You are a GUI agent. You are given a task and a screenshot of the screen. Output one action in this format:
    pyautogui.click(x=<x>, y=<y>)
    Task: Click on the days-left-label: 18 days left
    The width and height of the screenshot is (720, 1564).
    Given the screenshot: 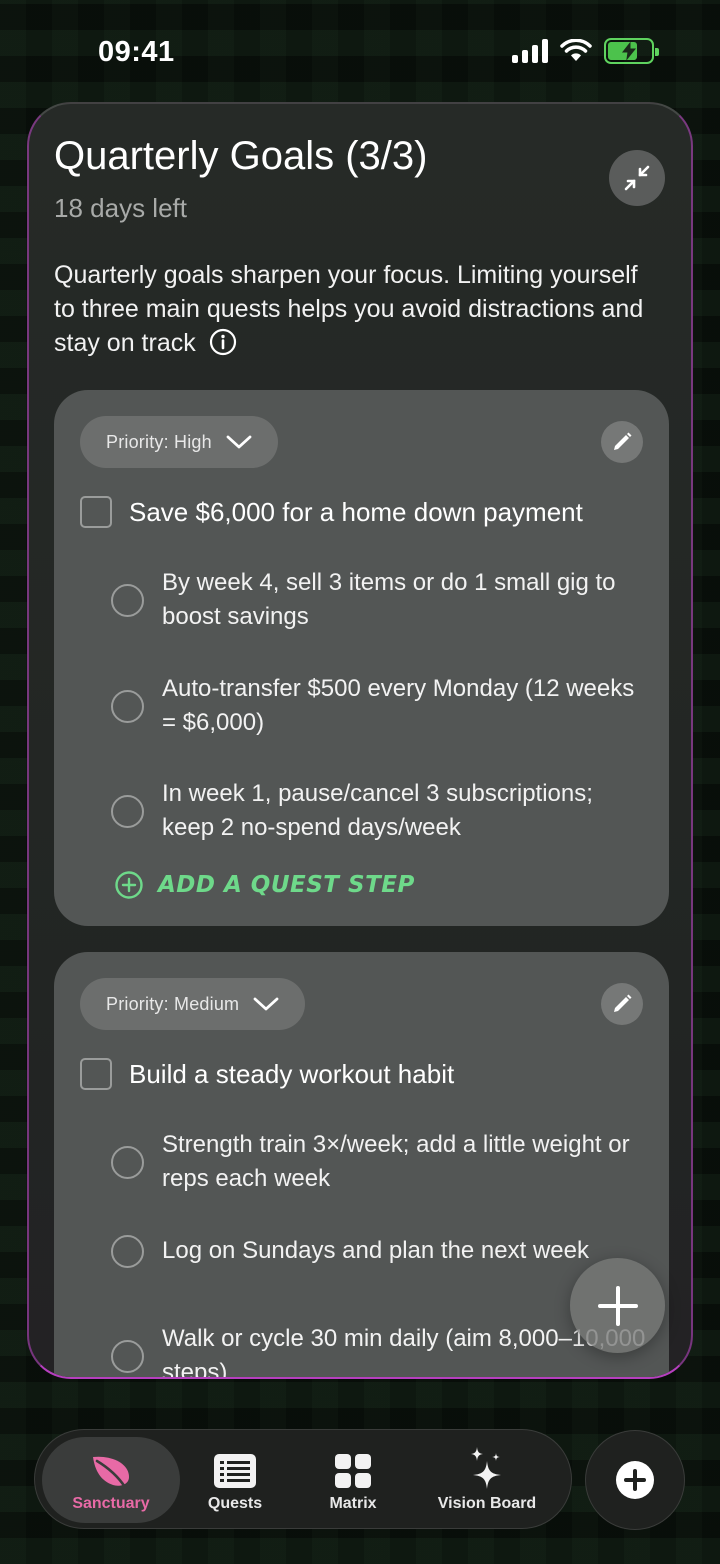 What is the action you would take?
    pyautogui.click(x=120, y=208)
    